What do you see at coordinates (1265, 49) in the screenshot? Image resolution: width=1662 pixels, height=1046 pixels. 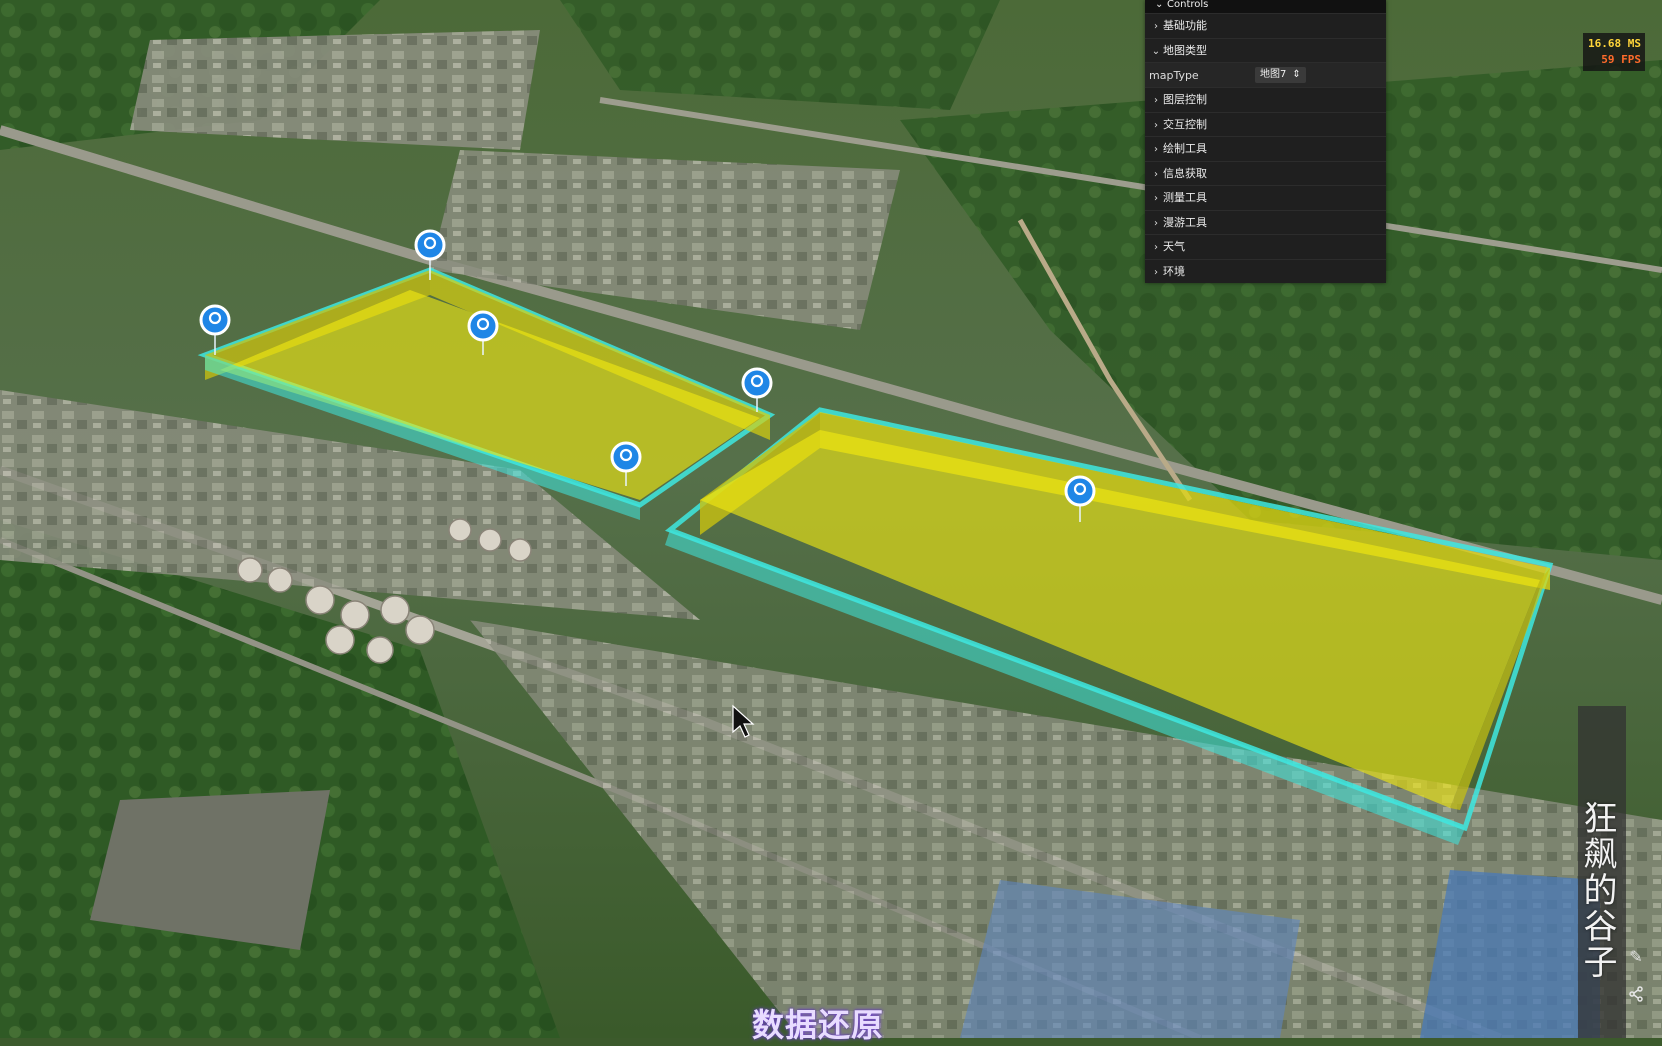 I see `folder-map-type: ⌄ 地图类型` at bounding box center [1265, 49].